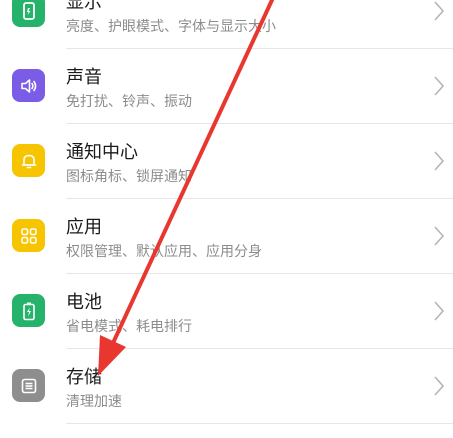 The width and height of the screenshot is (453, 438). What do you see at coordinates (84, 302) in the screenshot?
I see `settings-item-title: 电池` at bounding box center [84, 302].